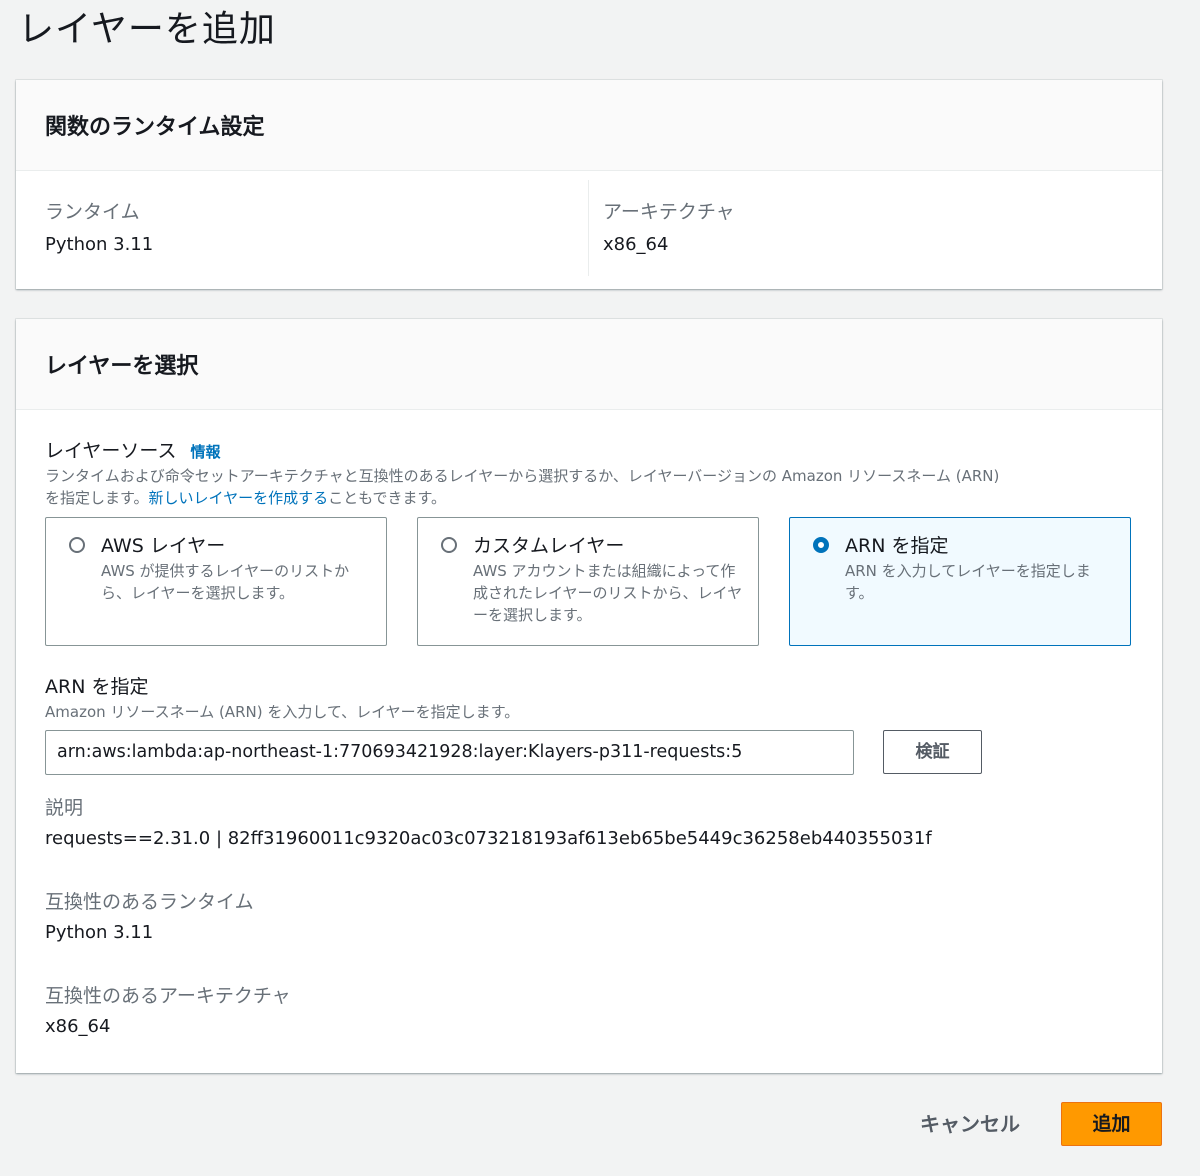  What do you see at coordinates (549, 546) in the screenshot?
I see `tile-custom-layers-title: カスタムレイヤー` at bounding box center [549, 546].